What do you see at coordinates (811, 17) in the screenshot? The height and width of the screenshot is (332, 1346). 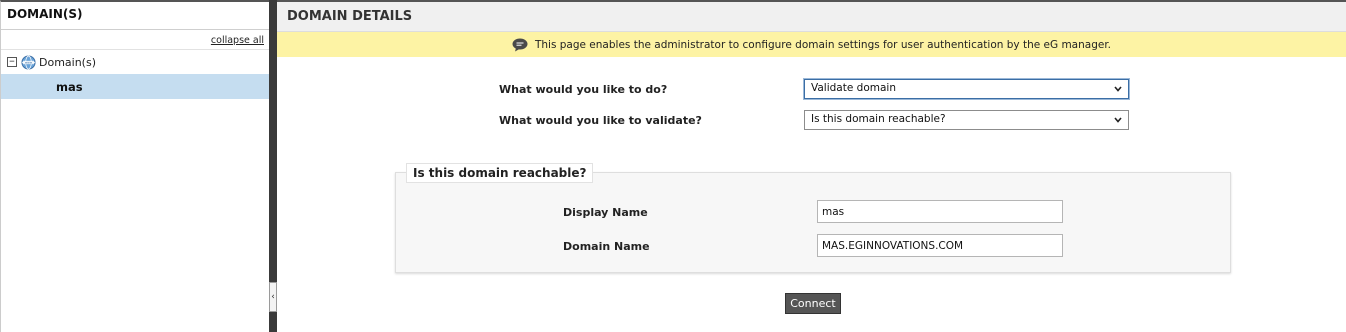 I see `page-title: DOMAIN DETAILS` at bounding box center [811, 17].